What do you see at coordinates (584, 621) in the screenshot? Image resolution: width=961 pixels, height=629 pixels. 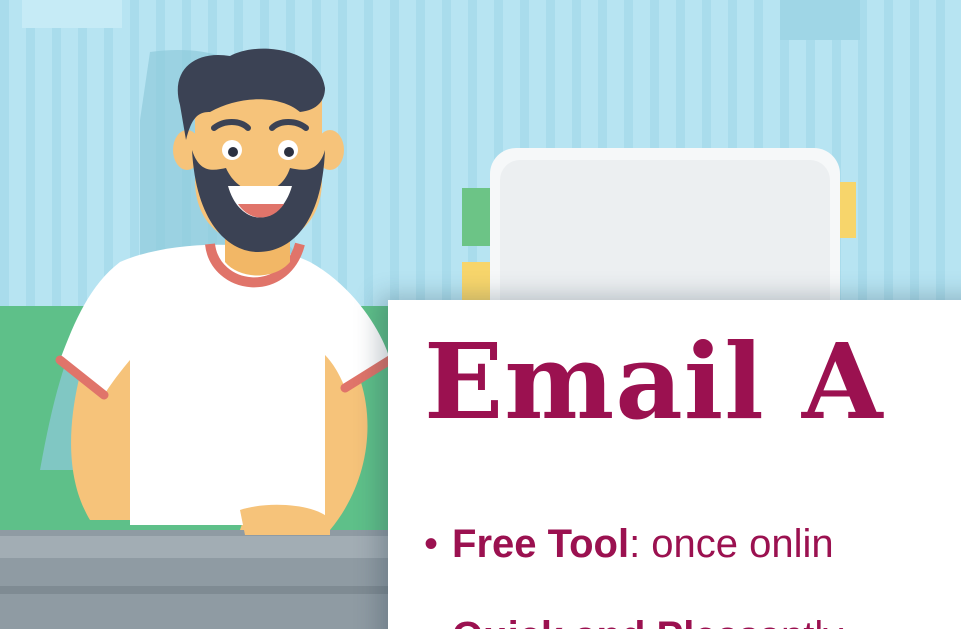 I see `bullet-term: Quick and Ple` at bounding box center [584, 621].